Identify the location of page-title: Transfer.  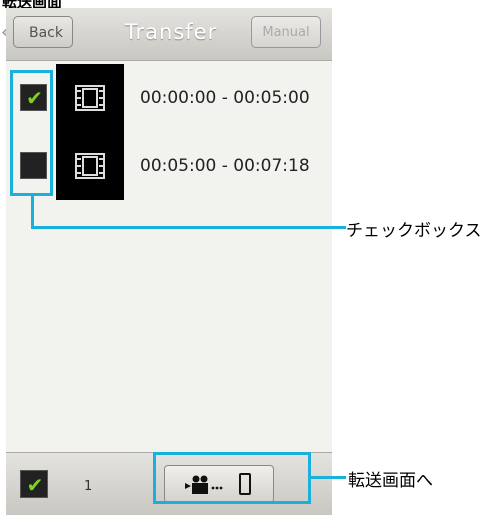
(171, 32).